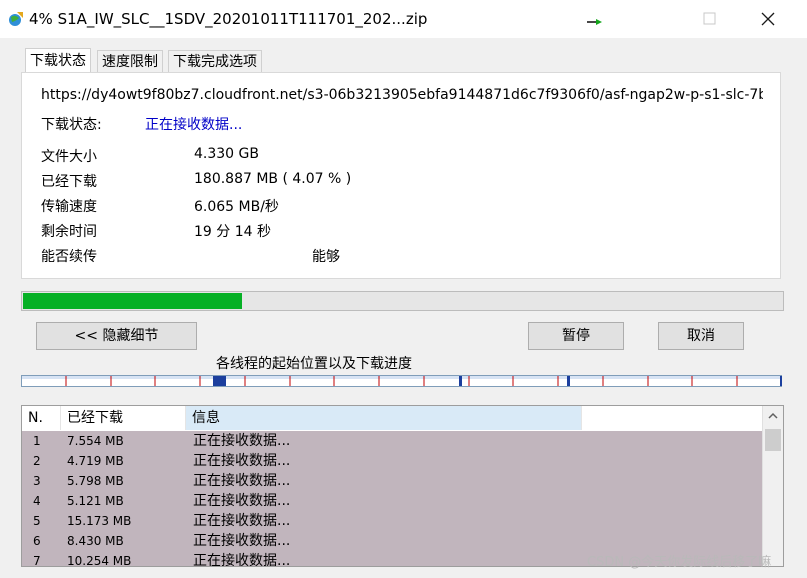  I want to click on thread-downloaded: 5.798 MB, so click(95, 481).